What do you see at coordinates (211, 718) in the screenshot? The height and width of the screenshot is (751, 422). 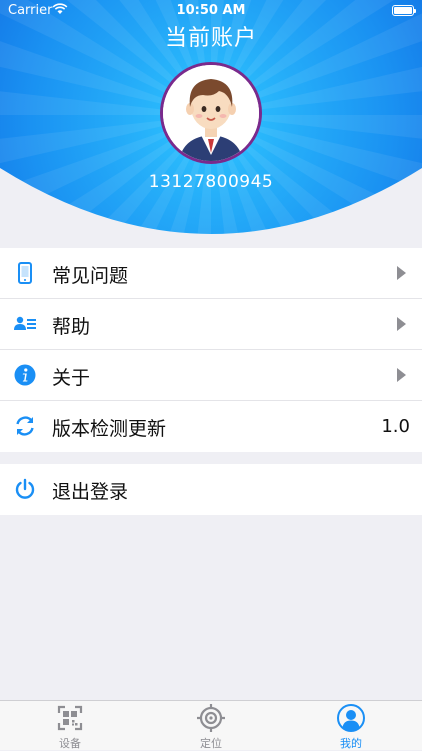 I see `target-icon` at bounding box center [211, 718].